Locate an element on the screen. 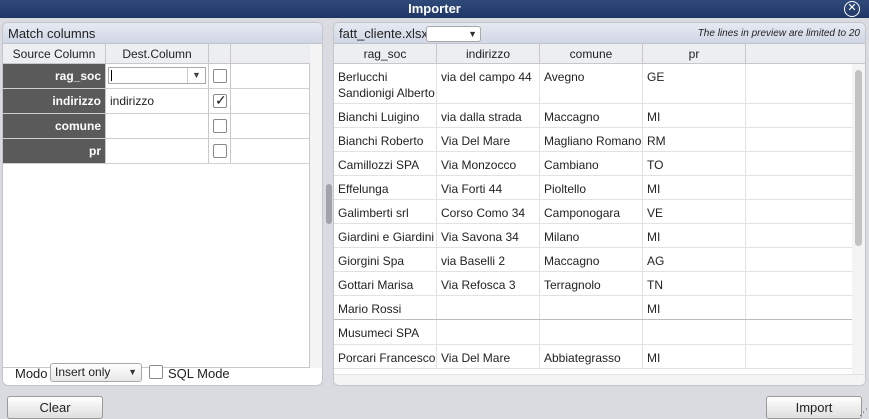 The image size is (869, 419). cell-pr: TO is located at coordinates (694, 163).